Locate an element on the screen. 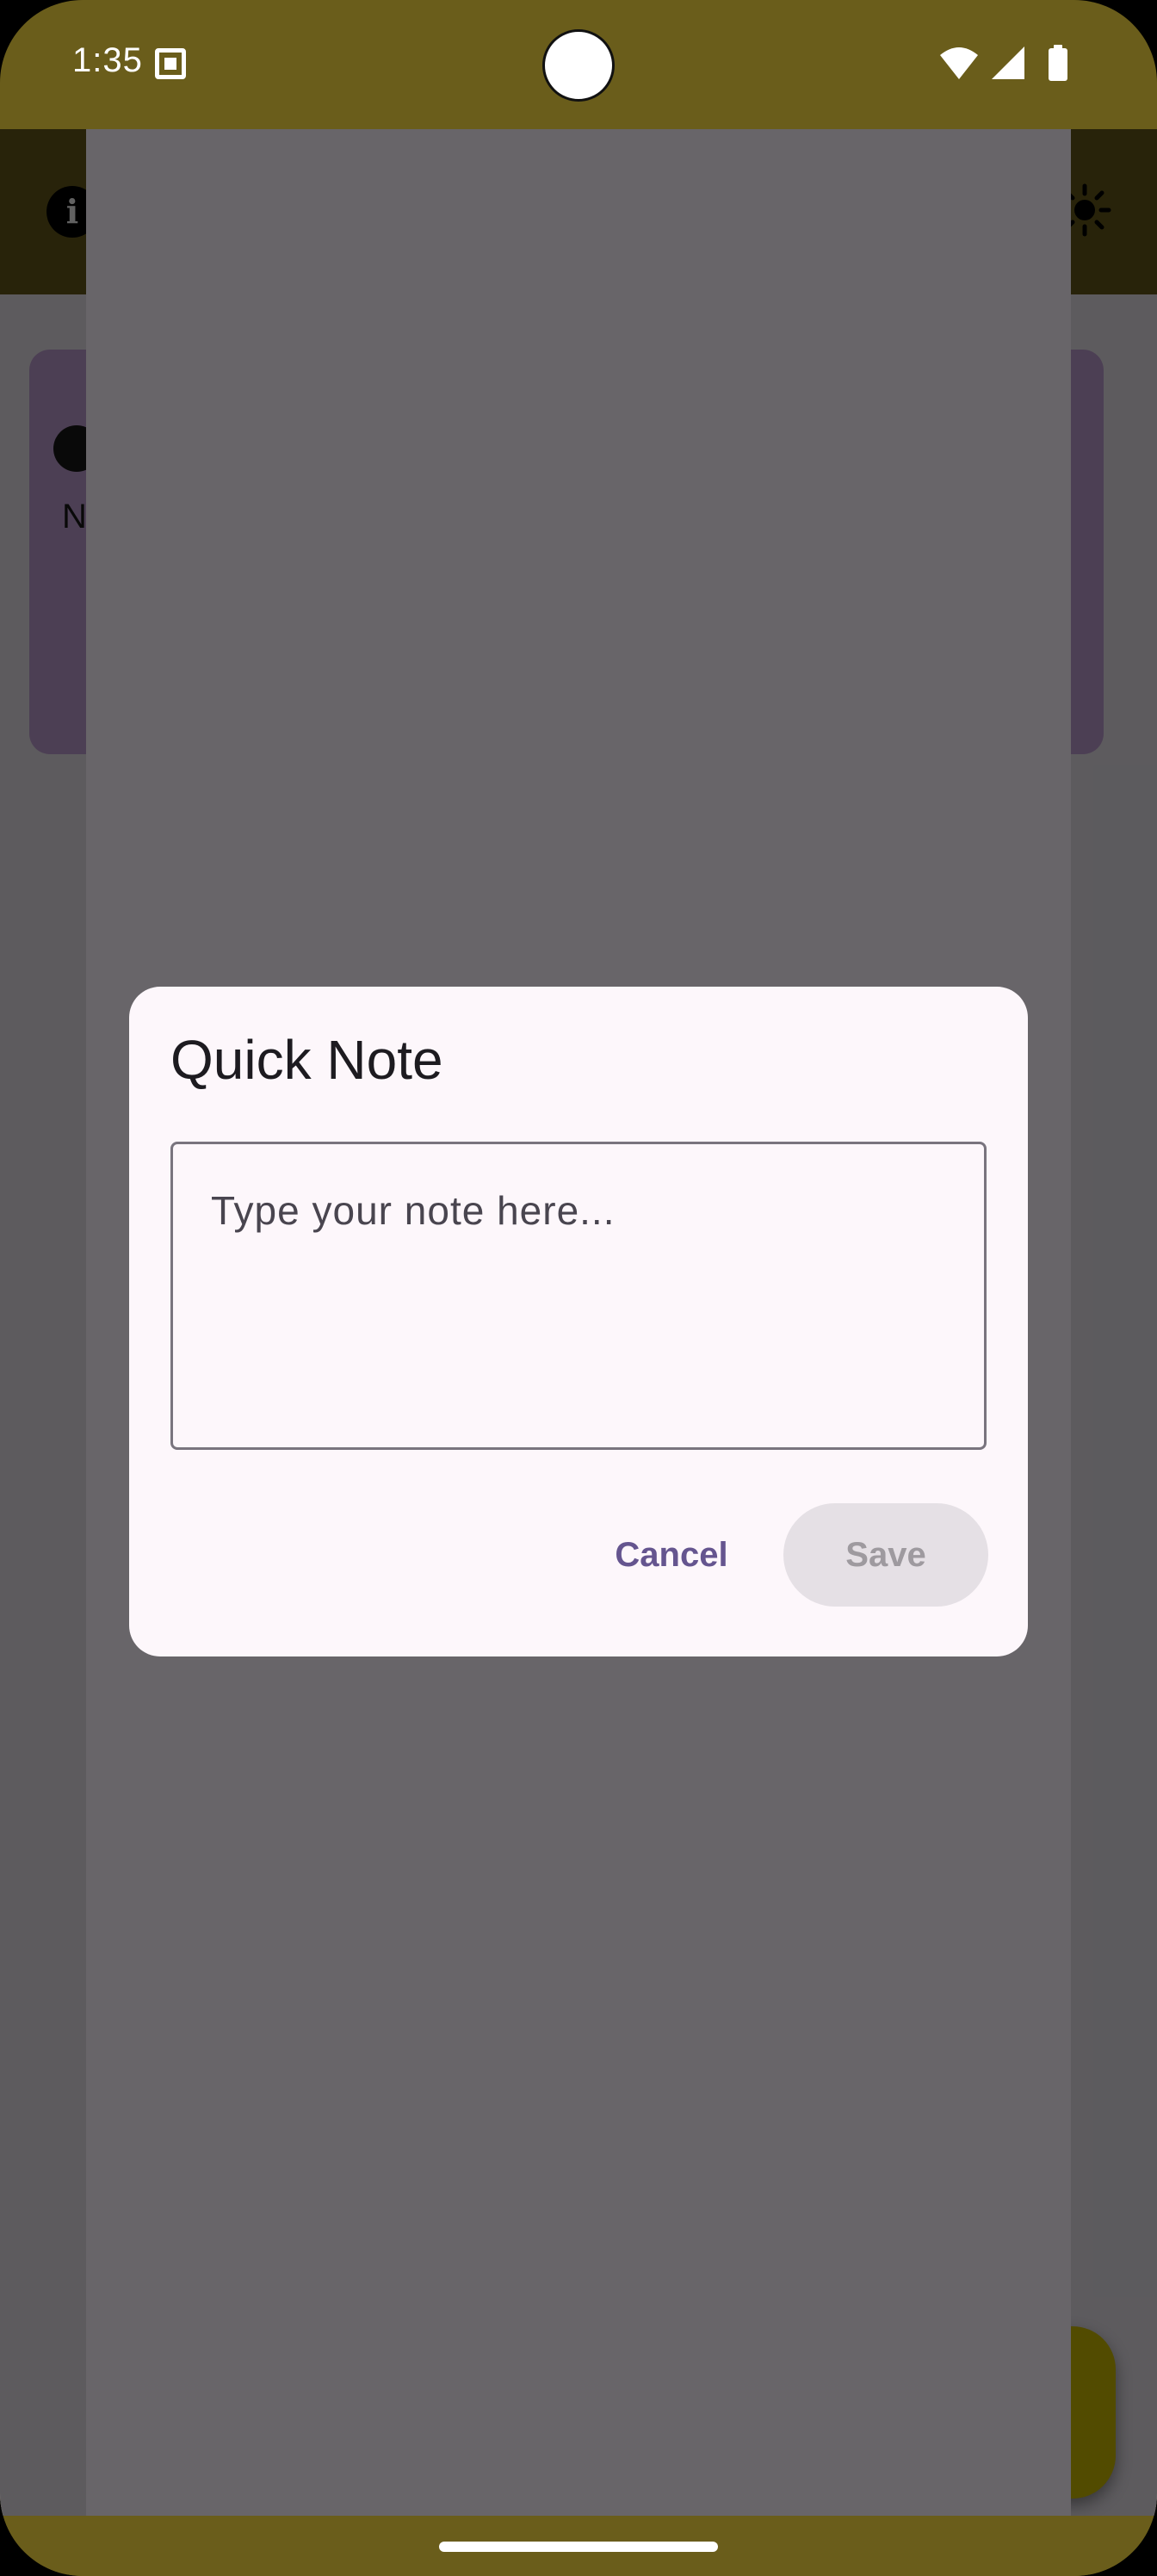 Image resolution: width=1157 pixels, height=2576 pixels. home-gesture-handle is located at coordinates (579, 2547).